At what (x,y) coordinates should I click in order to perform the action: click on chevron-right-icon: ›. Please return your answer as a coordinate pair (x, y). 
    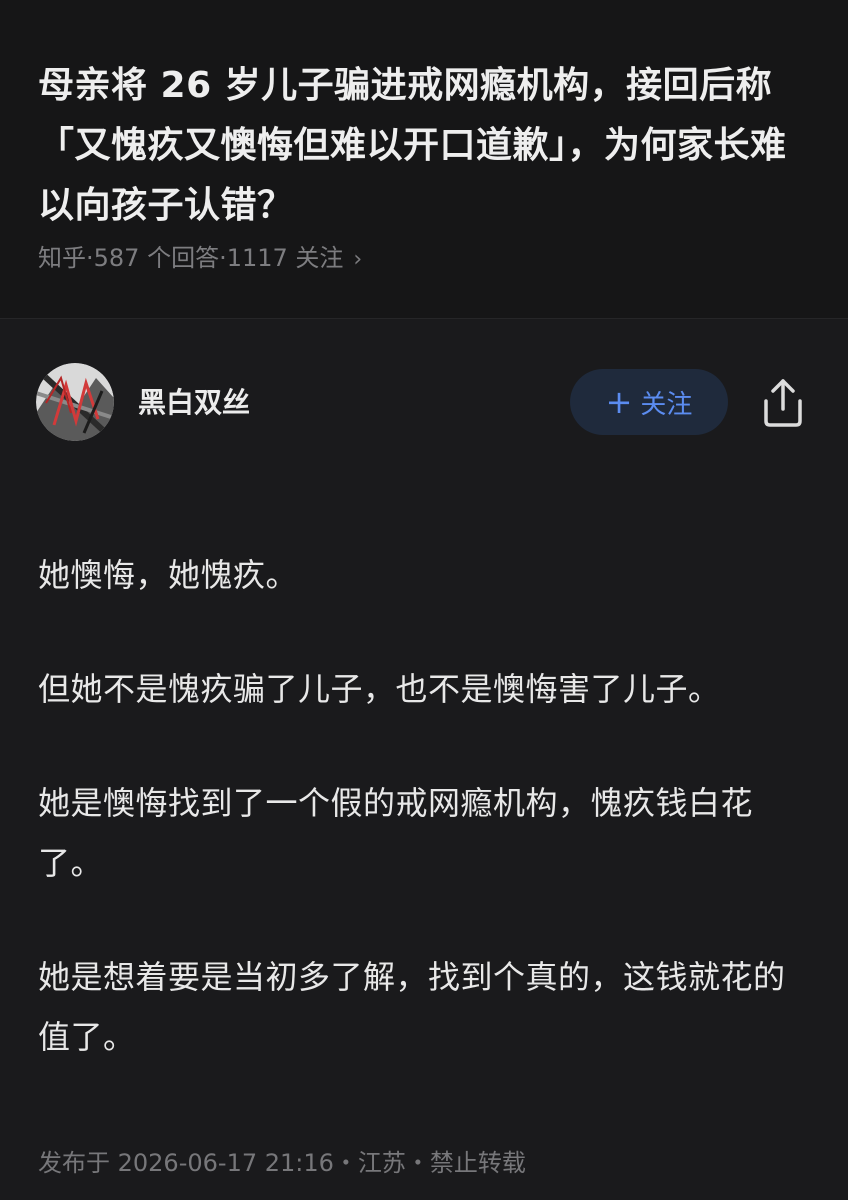
    Looking at the image, I should click on (358, 259).